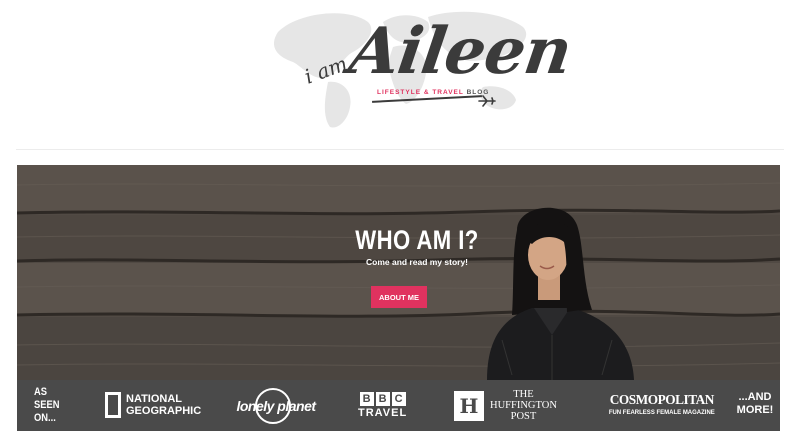 The height and width of the screenshot is (446, 800). I want to click on cosmopolitan-name: COSMOPOLITAN, so click(662, 400).